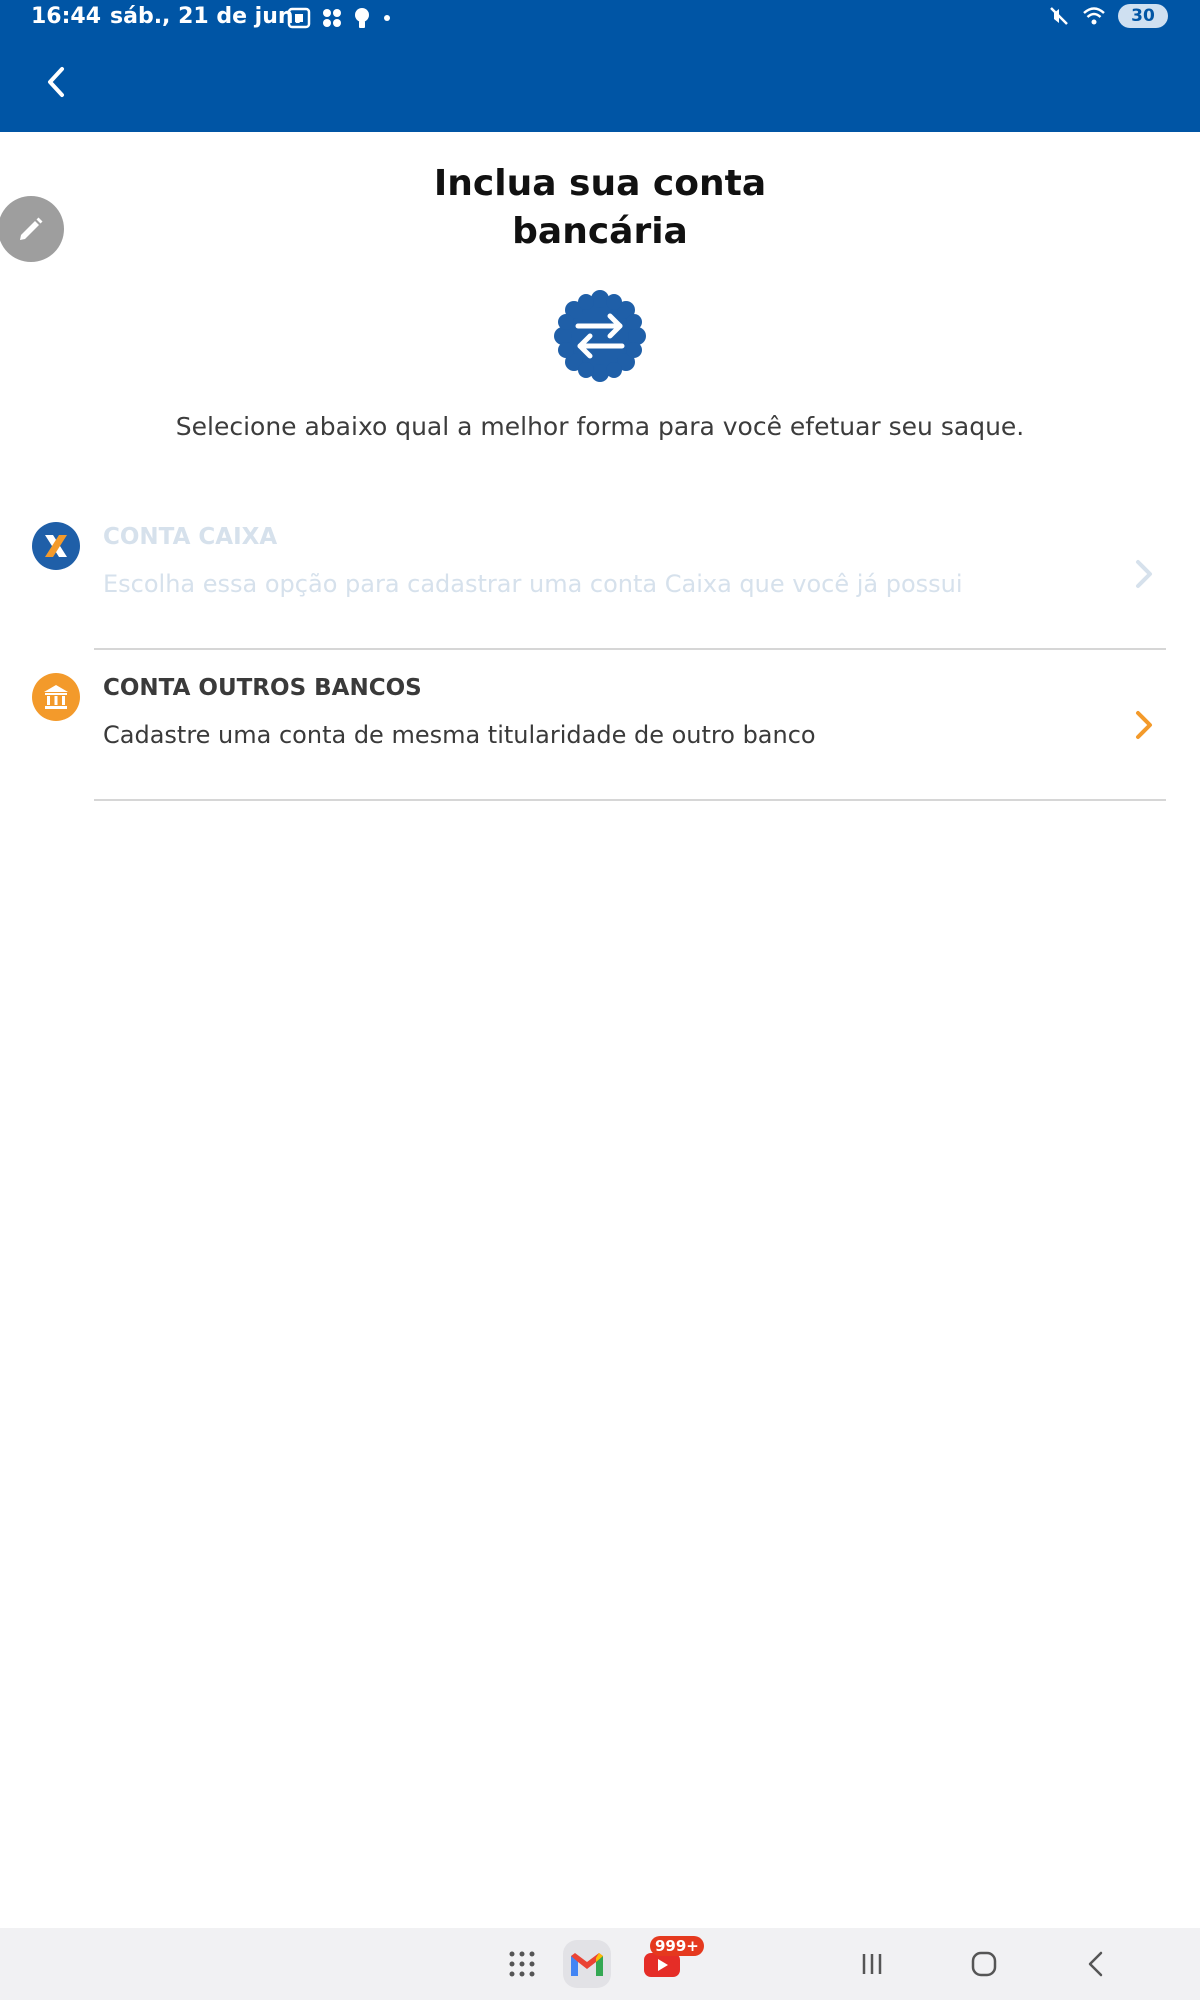 The height and width of the screenshot is (2000, 1200). I want to click on page-title-line-1: Inclua sua conta, so click(600, 183).